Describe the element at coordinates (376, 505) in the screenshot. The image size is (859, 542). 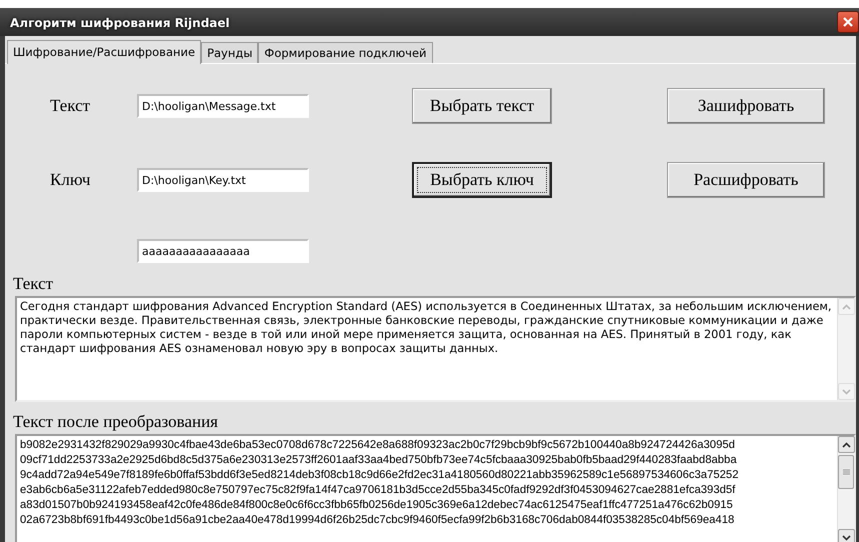
I see `hex-line: a83d01507b0b924193458eaf42c0fe486de84f800c8e0c6f6cc3fbb65fb0256de1905c369e6a12debec74ac6125475eaf1ffc477251a476c62b0915` at that location.